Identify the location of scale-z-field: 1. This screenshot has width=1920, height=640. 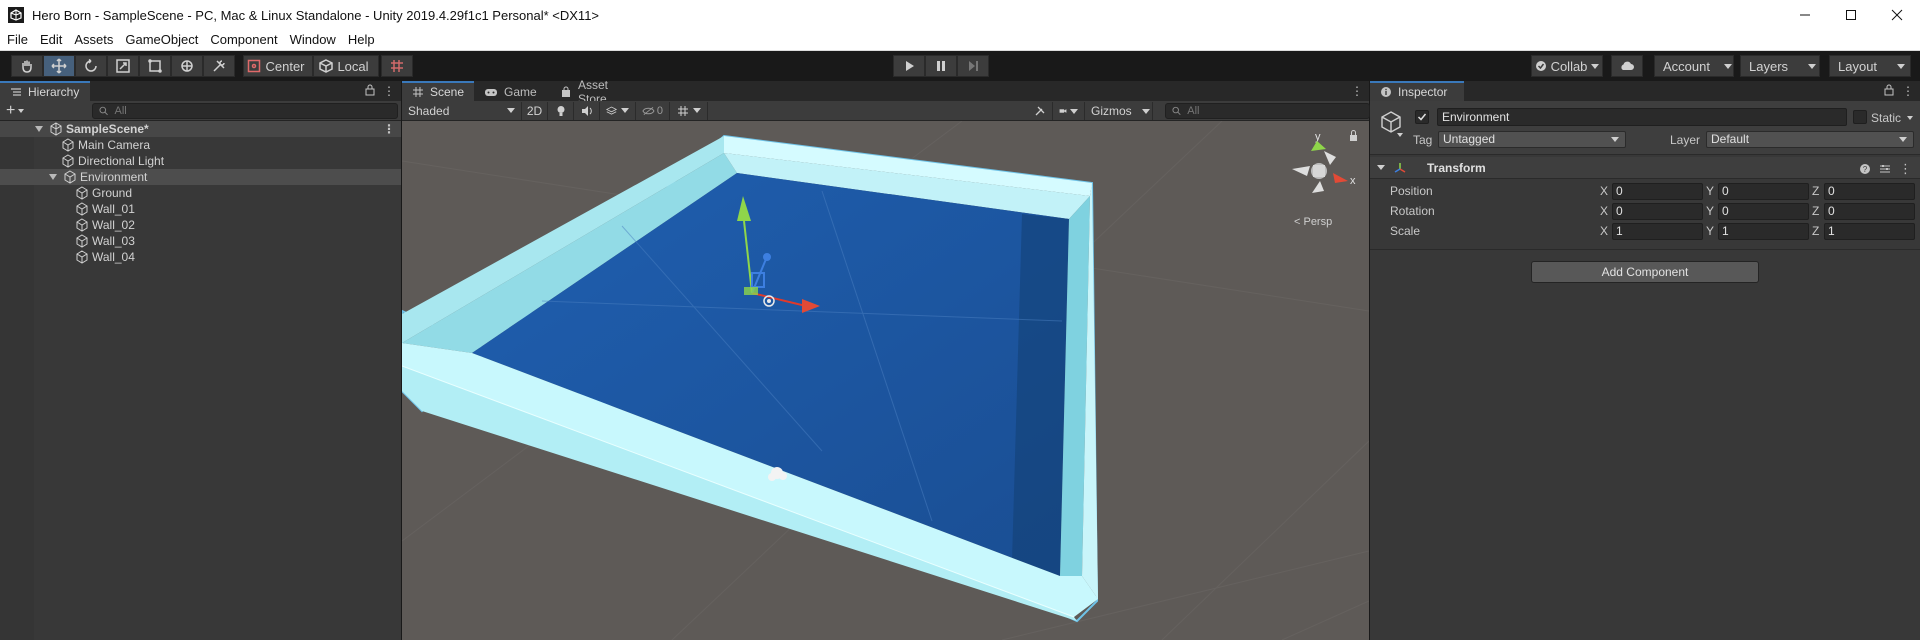
(1869, 231).